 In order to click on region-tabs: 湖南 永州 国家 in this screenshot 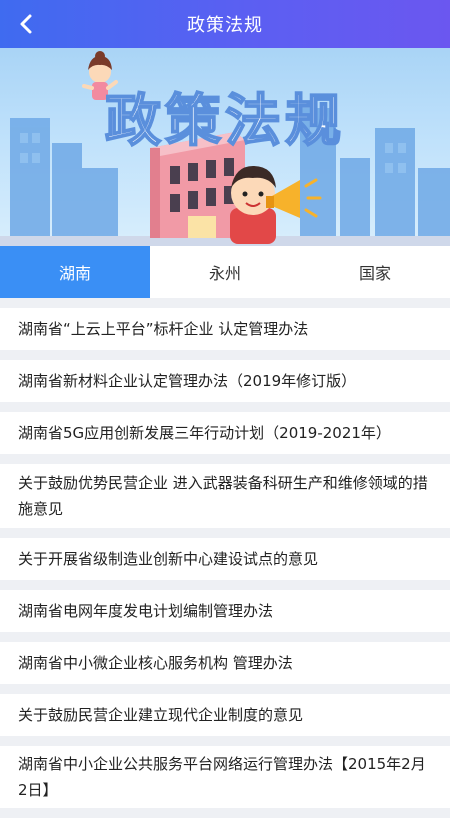, I will do `click(225, 272)`.